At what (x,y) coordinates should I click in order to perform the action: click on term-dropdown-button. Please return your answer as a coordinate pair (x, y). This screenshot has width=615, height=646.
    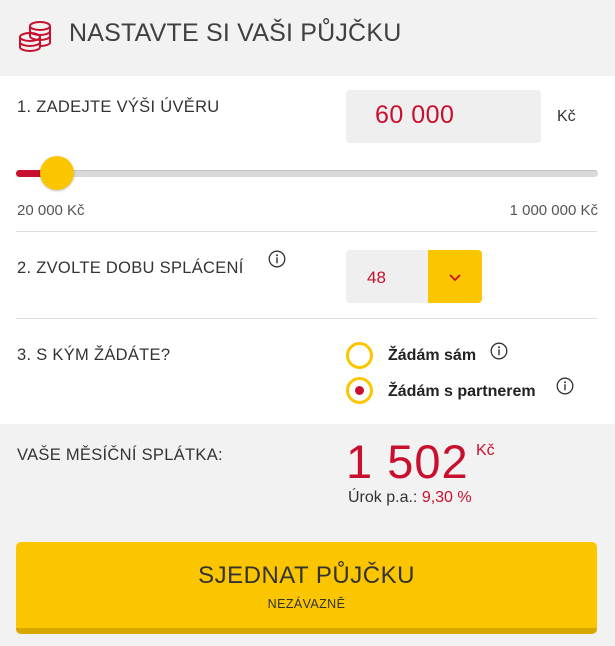
    Looking at the image, I should click on (455, 276).